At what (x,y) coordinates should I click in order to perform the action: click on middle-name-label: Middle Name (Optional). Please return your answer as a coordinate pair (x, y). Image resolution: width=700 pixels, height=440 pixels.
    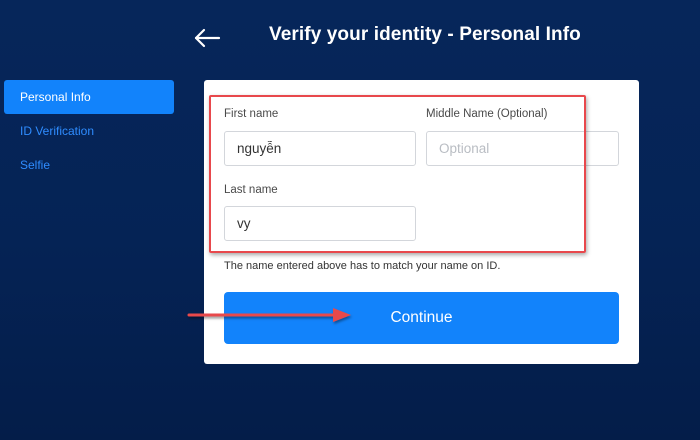
    Looking at the image, I should click on (487, 114).